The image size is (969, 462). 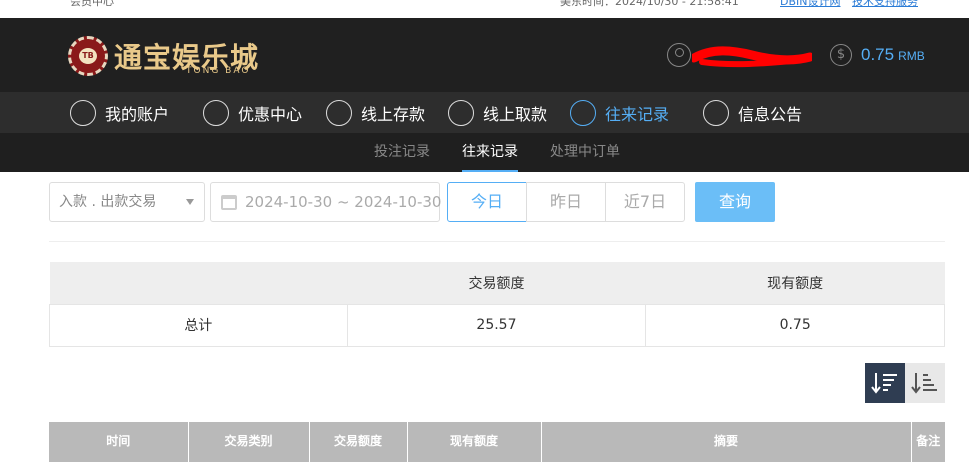 I want to click on nav-item-promotions: 优惠中心, so click(x=252, y=112).